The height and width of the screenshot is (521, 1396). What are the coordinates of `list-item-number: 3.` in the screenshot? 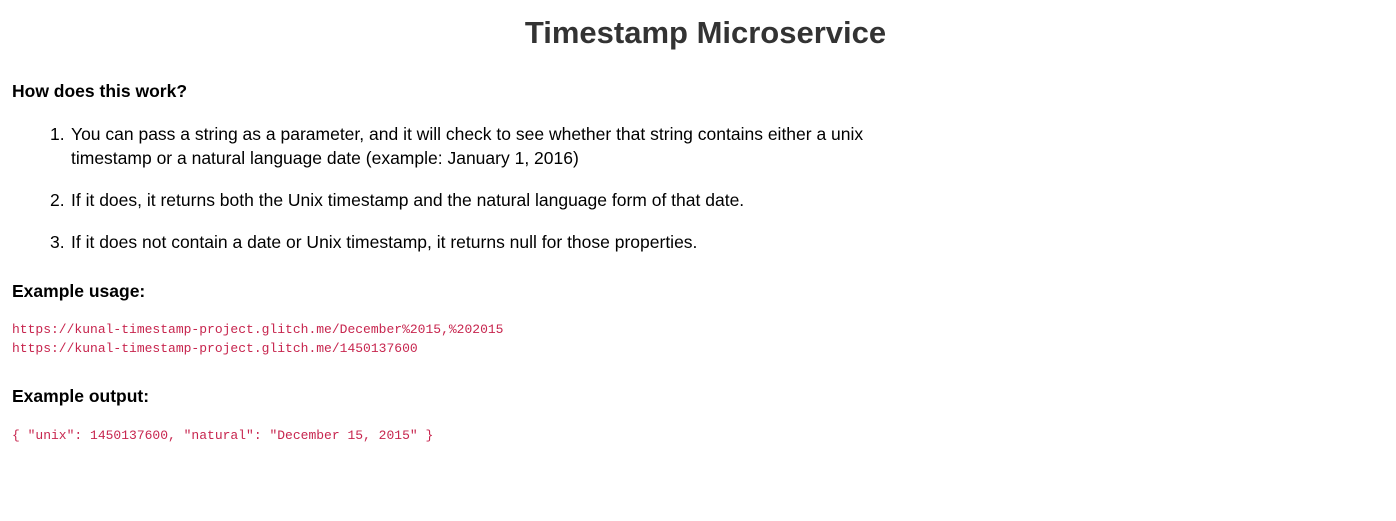 It's located at (57, 242).